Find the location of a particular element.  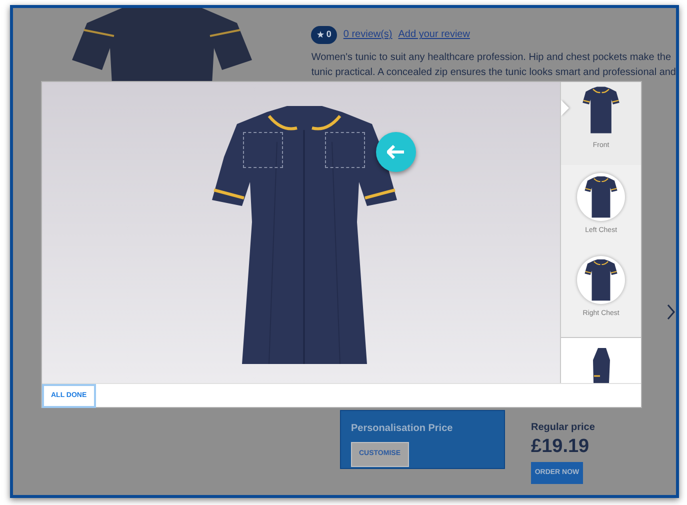

chevron-right-icon is located at coordinates (671, 312).